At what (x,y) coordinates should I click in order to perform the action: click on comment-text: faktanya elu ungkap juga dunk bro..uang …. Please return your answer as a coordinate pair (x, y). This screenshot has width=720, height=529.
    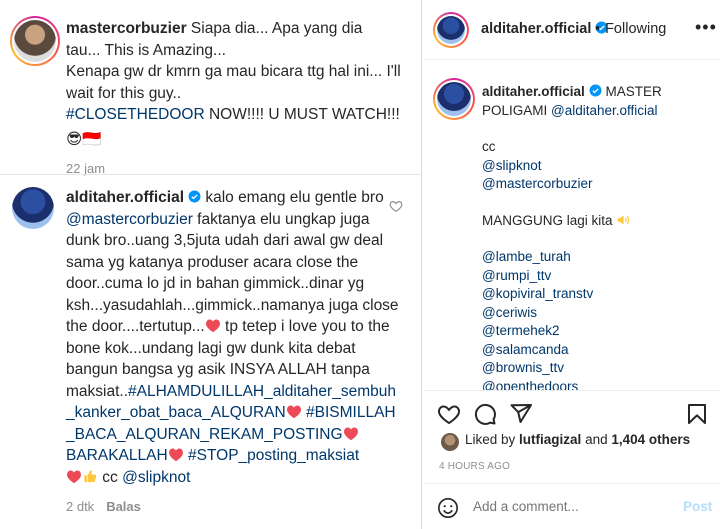
    Looking at the image, I should click on (232, 273).